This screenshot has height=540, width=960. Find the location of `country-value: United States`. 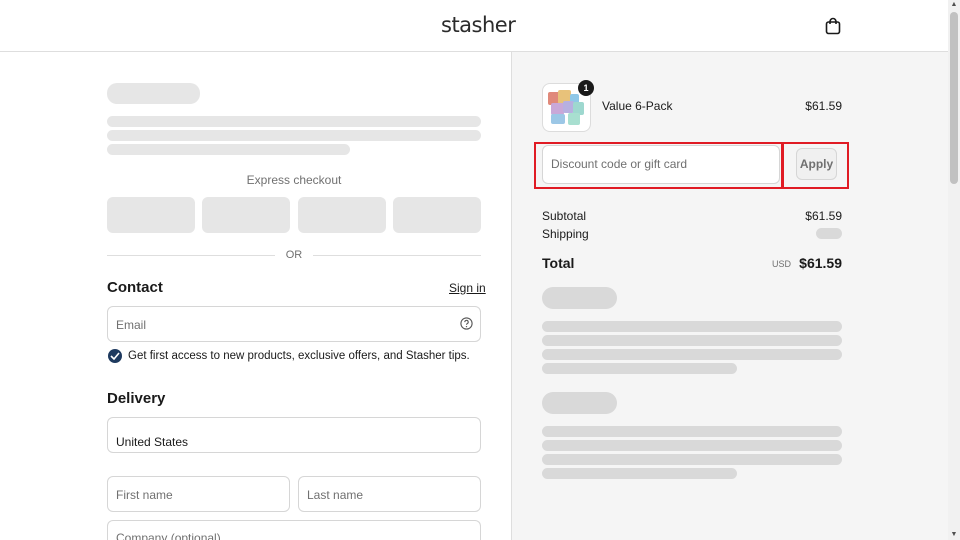

country-value: United States is located at coordinates (152, 442).